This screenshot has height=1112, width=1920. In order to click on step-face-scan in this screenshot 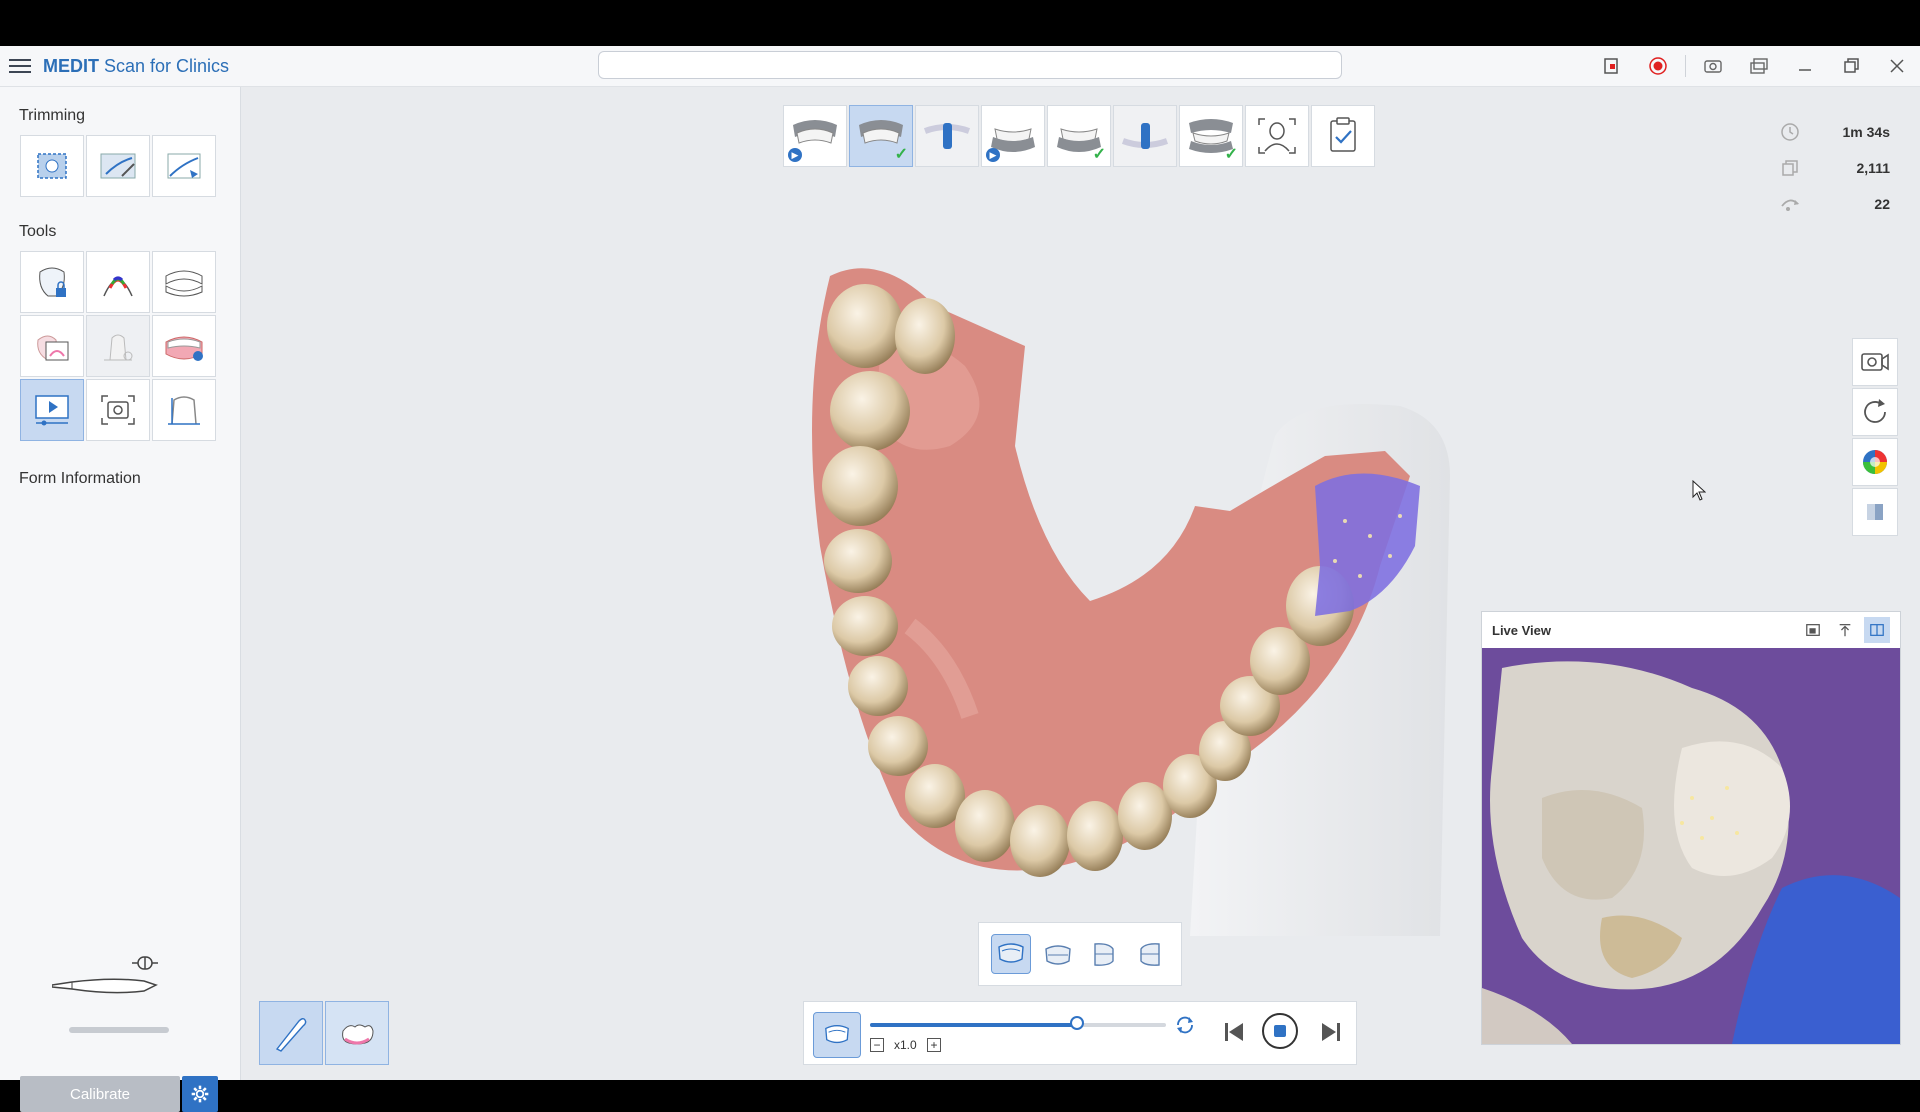, I will do `click(1277, 136)`.